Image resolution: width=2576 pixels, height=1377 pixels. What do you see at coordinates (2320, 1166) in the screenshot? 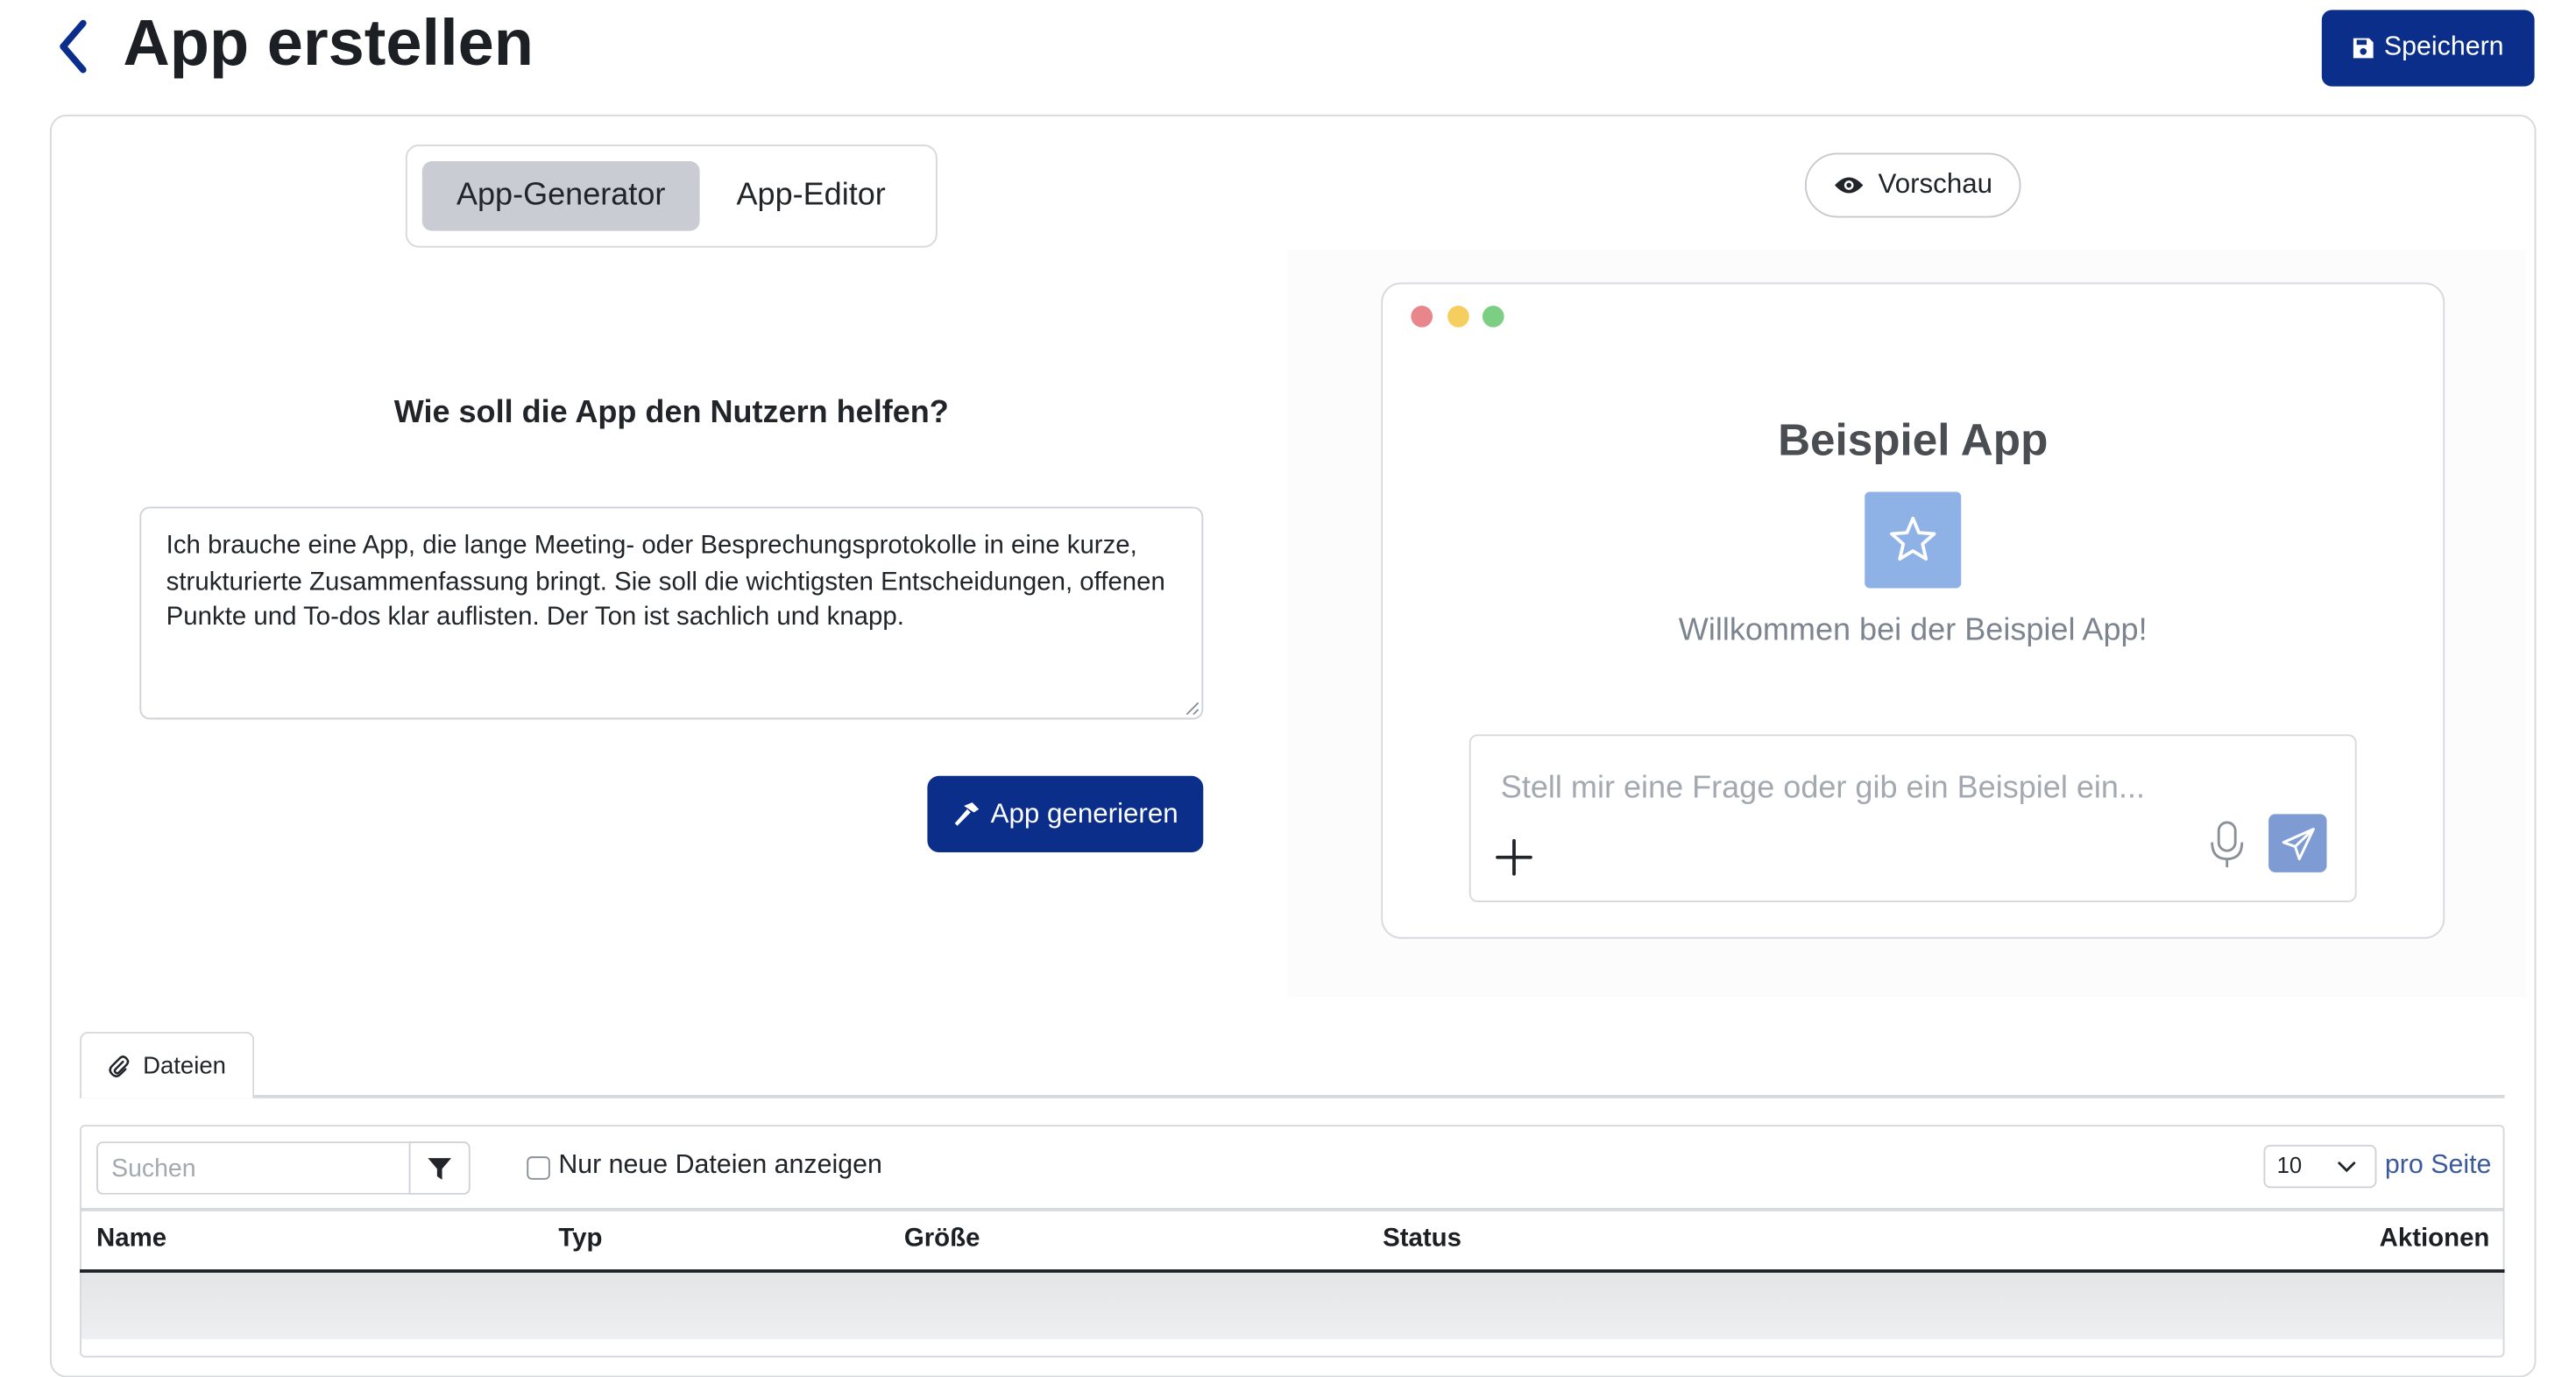
I see `per-page-select: 10` at bounding box center [2320, 1166].